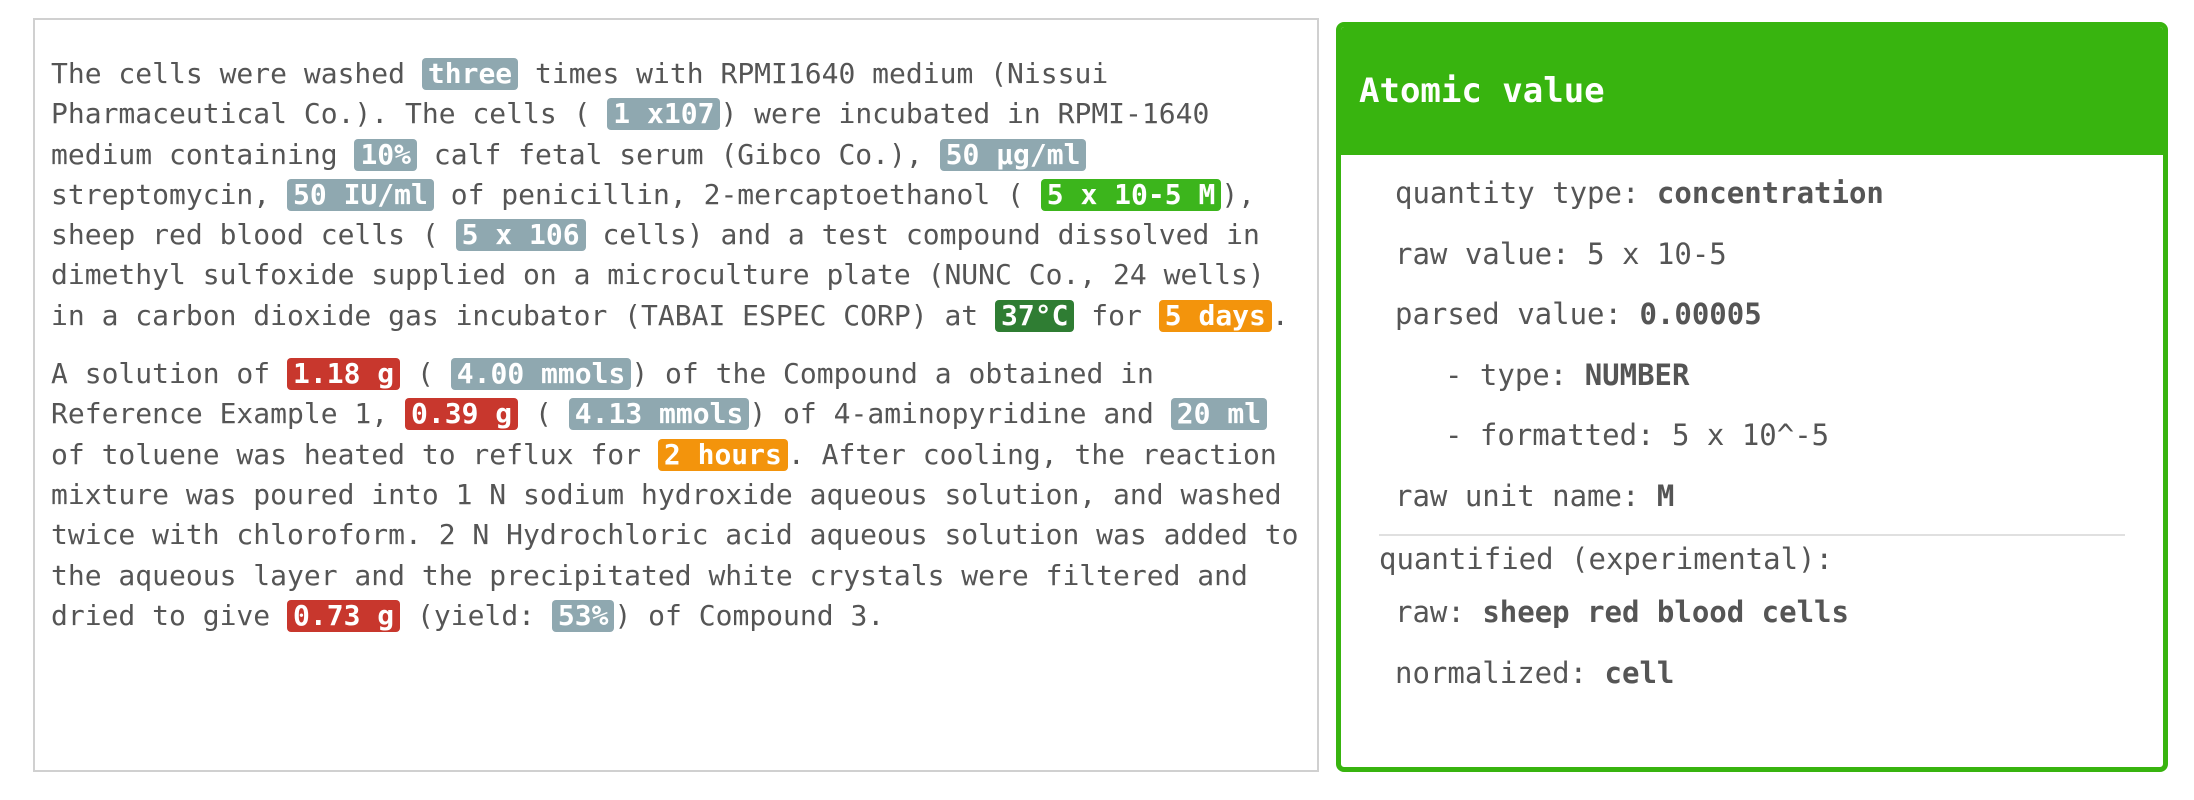 The height and width of the screenshot is (800, 2194). I want to click on field-label: - type:, so click(1506, 374).